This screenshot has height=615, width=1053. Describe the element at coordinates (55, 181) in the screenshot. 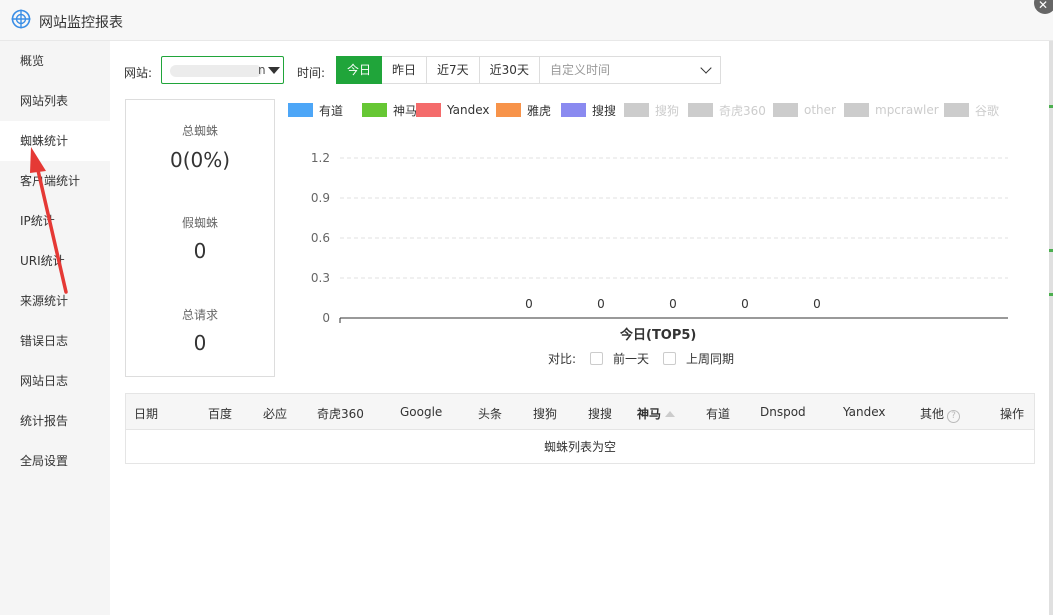

I see `sidebar-item-client-stats: 客户端统计` at that location.